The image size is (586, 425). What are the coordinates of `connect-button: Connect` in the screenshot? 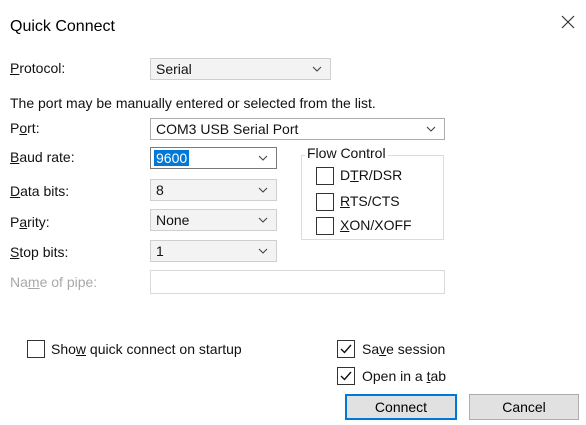 It's located at (401, 407).